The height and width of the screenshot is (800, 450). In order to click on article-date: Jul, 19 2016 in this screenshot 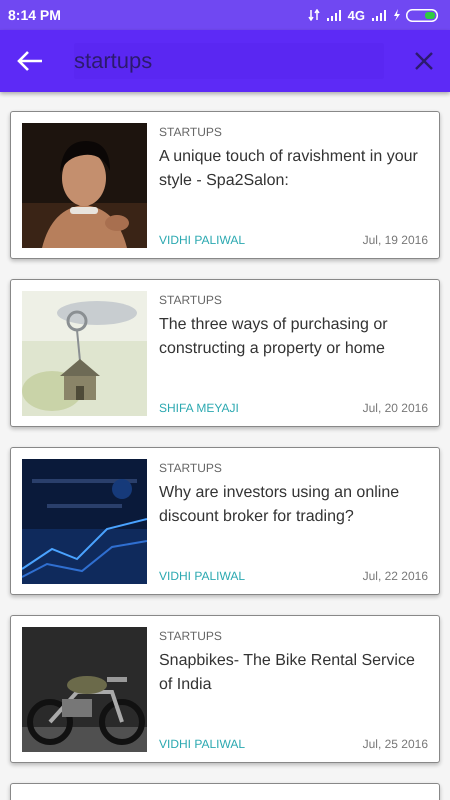, I will do `click(395, 240)`.